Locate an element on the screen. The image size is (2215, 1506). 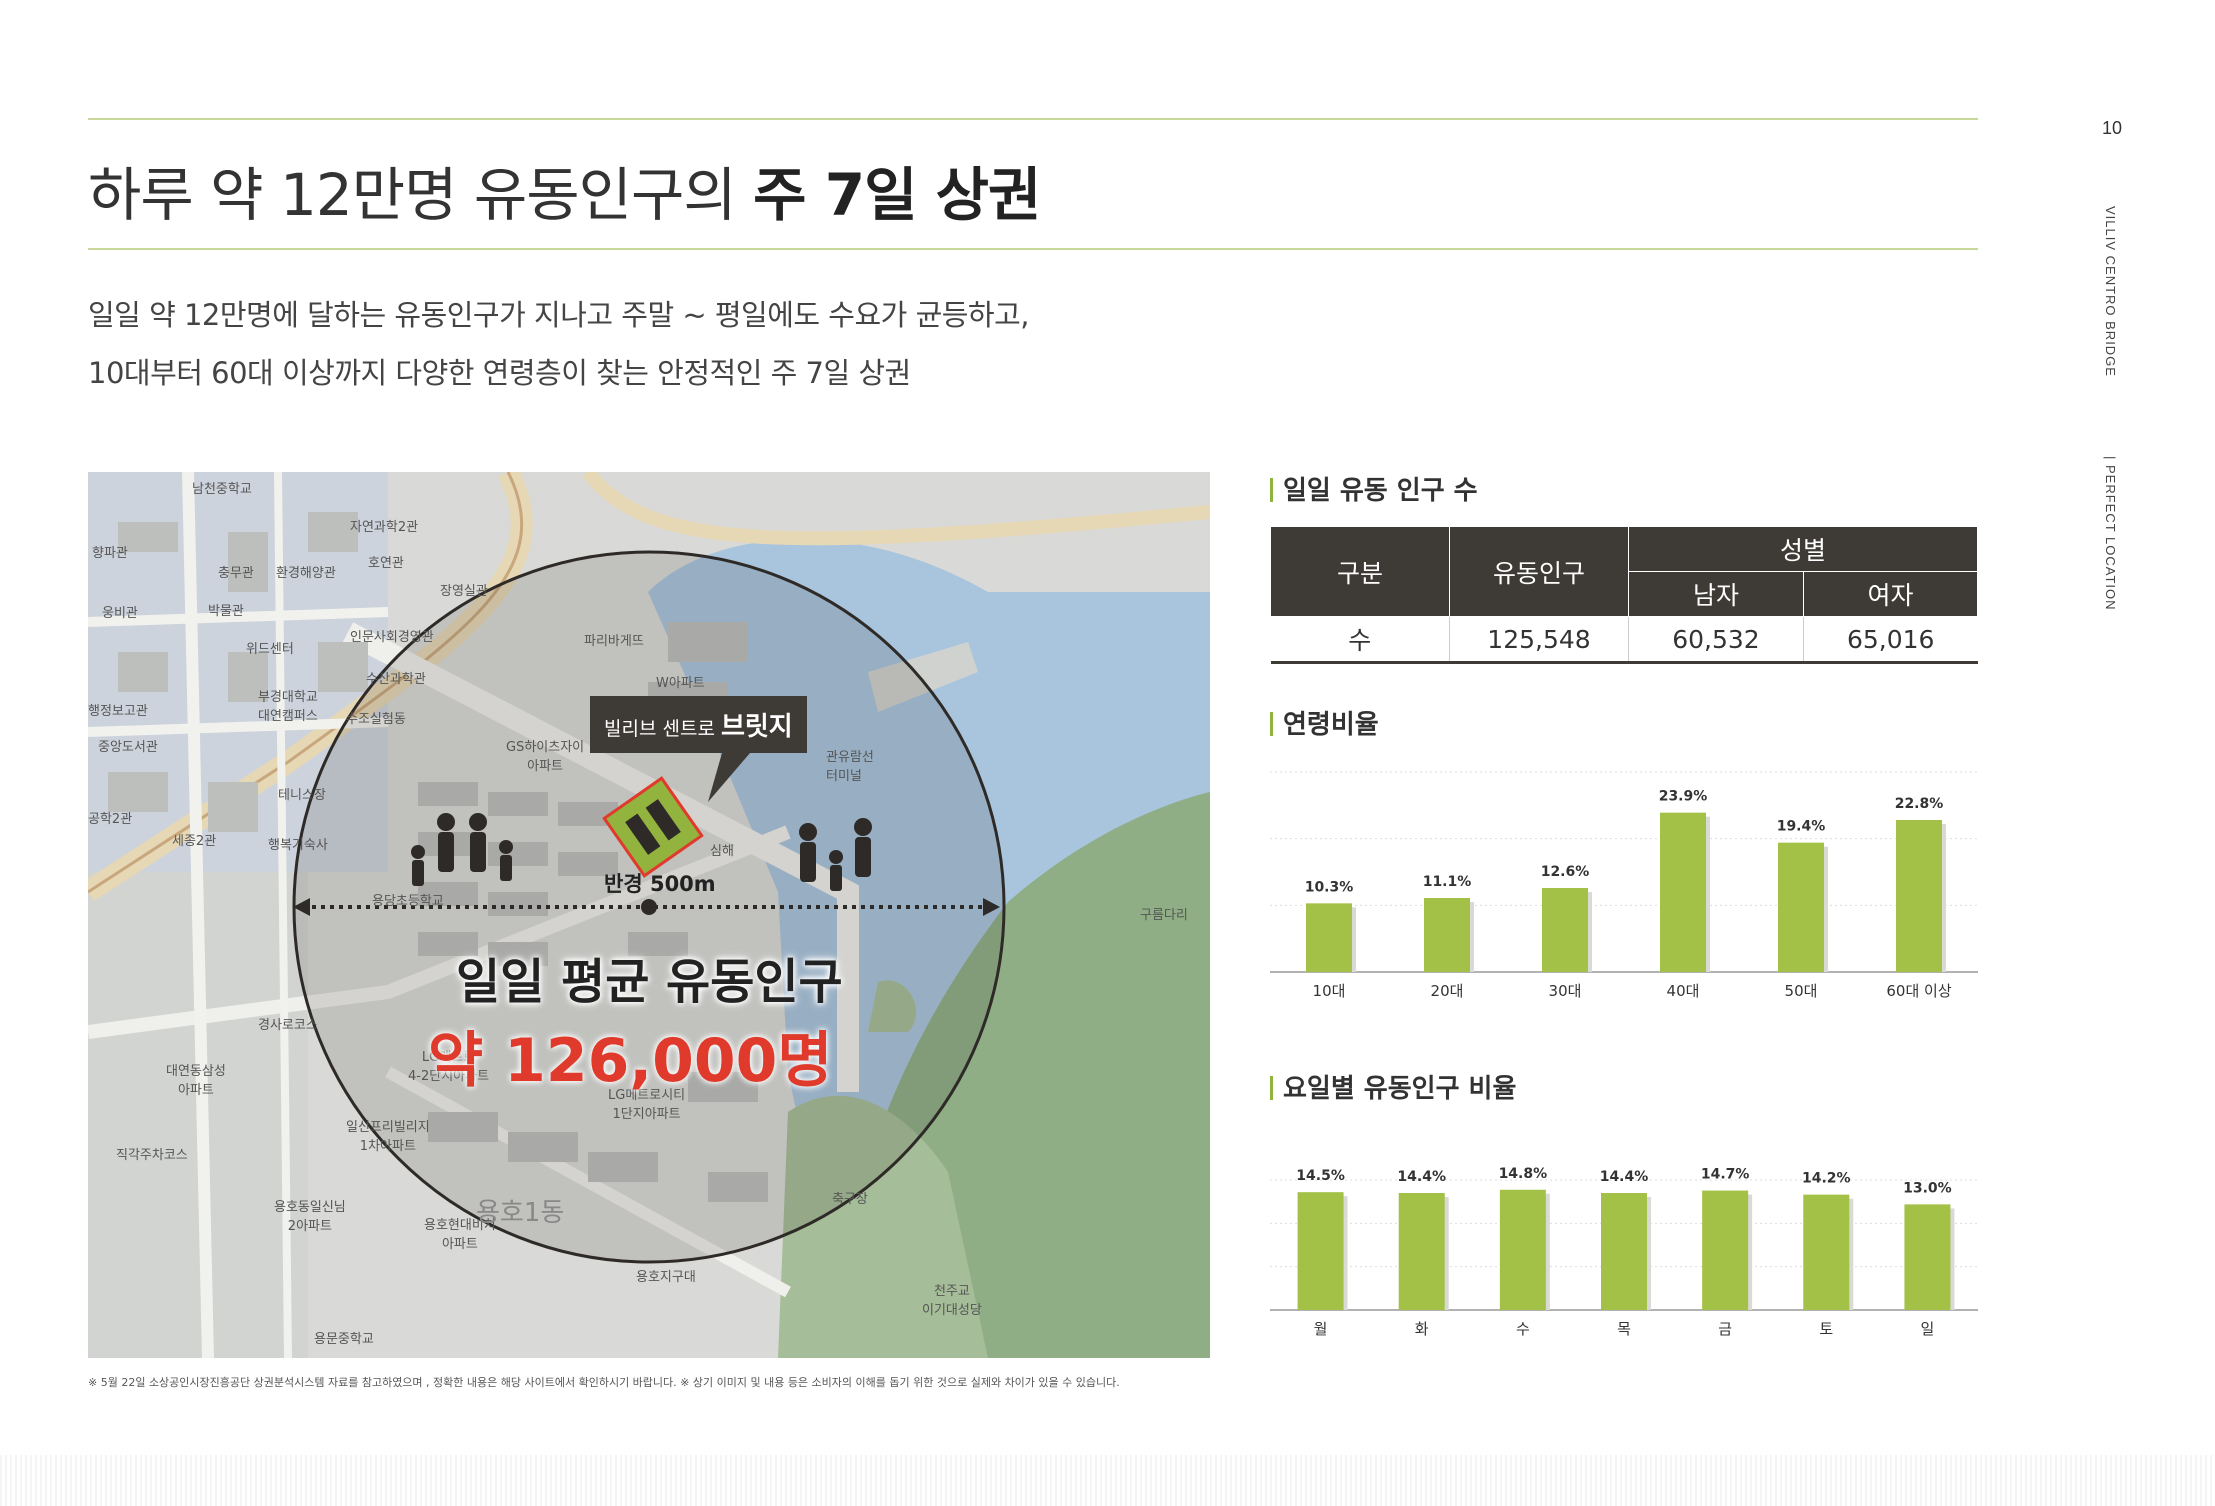
map-label: 일신프리빌리지 1차아파트 is located at coordinates (388, 1137).